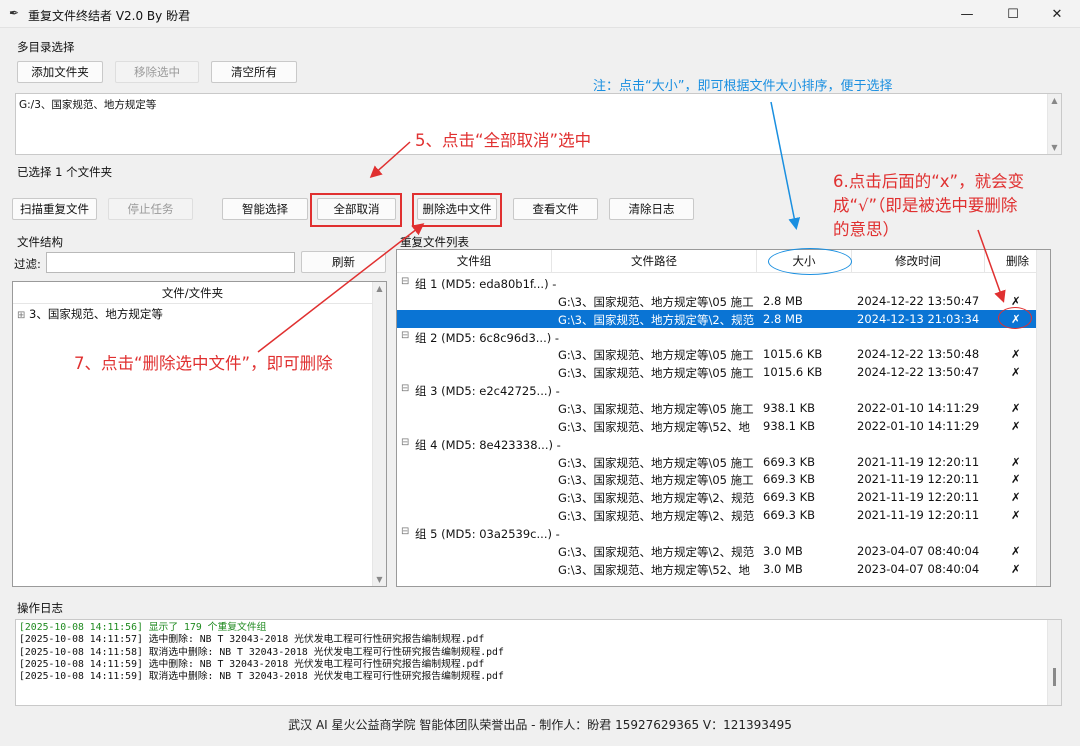 This screenshot has width=1080, height=746. What do you see at coordinates (723, 283) in the screenshot?
I see `group-row: ⊟ 组 1 (MD5: eda80b1f...) -` at bounding box center [723, 283].